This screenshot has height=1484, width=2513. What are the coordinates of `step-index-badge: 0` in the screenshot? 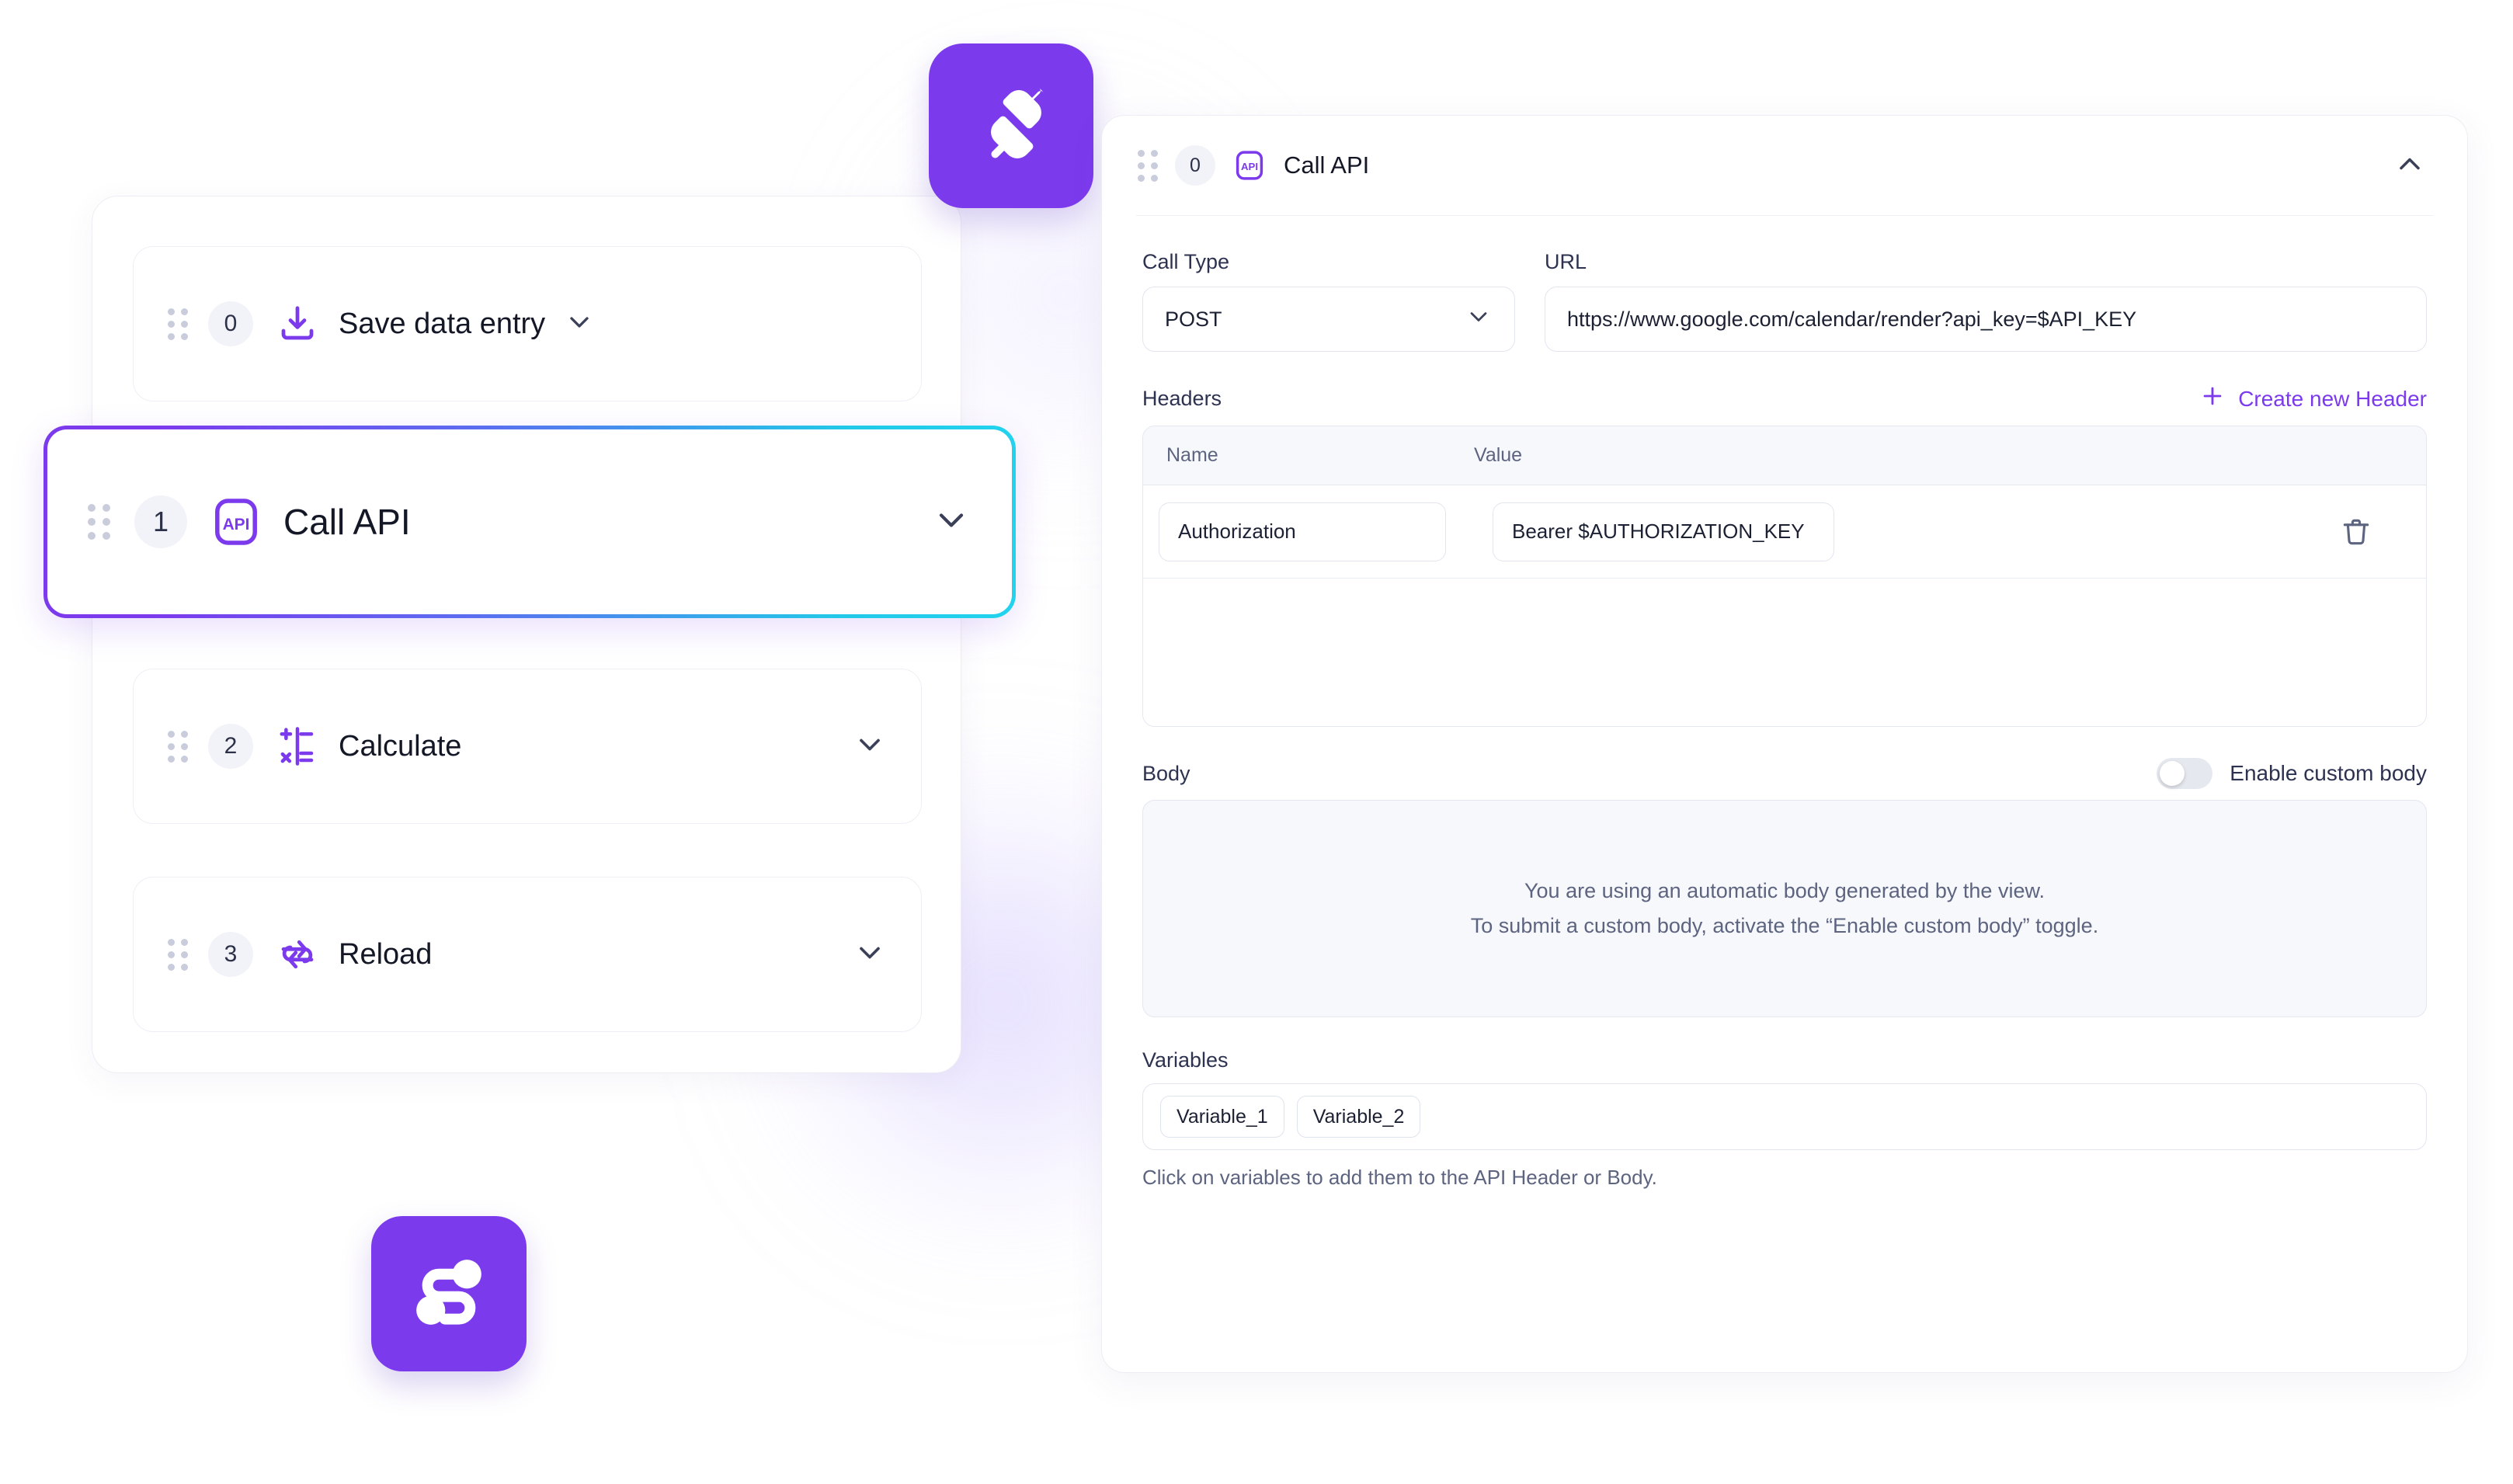 It's located at (230, 323).